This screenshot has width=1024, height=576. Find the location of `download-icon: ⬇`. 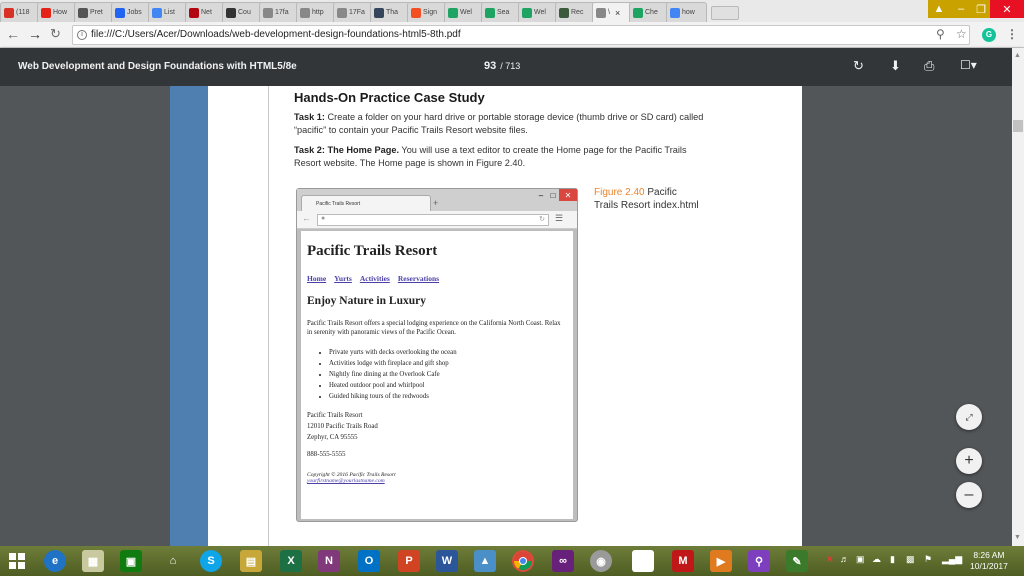

download-icon: ⬇ is located at coordinates (895, 66).